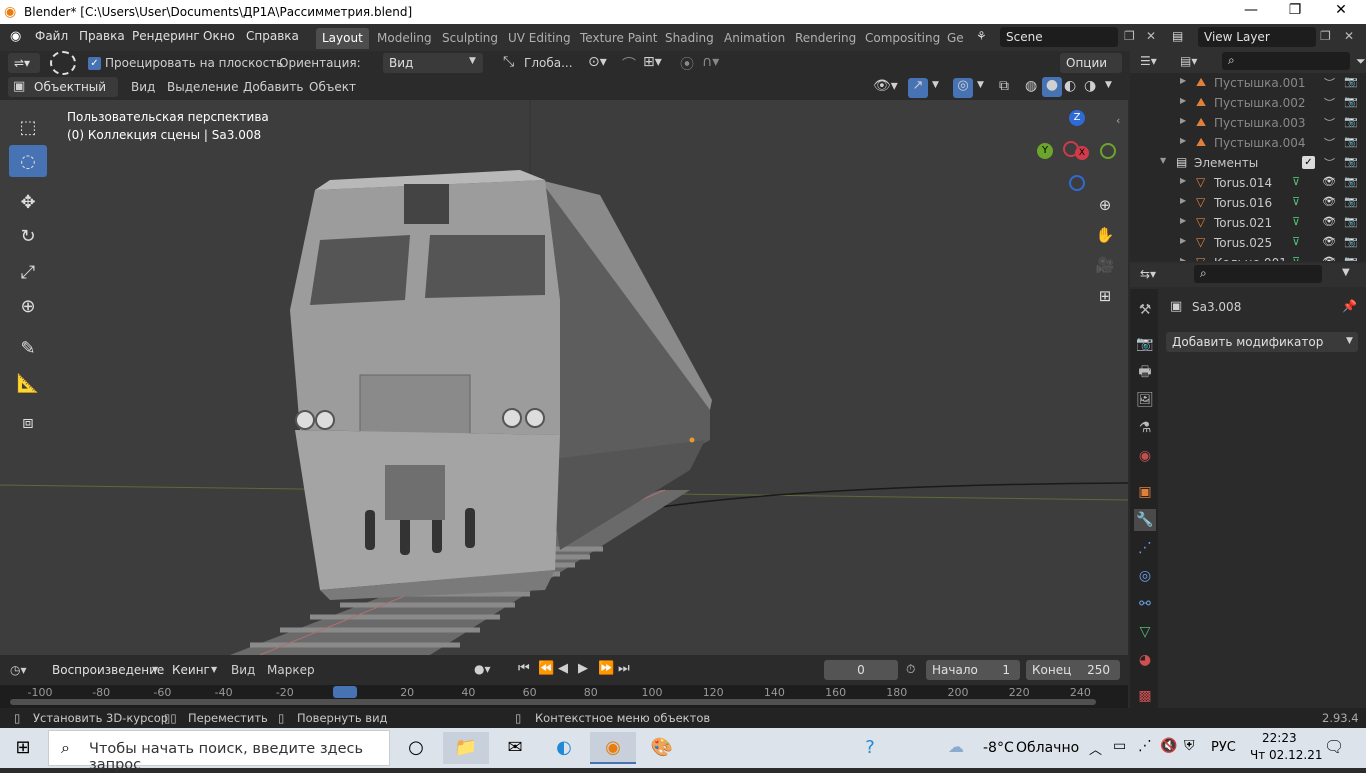 This screenshot has width=1366, height=773. I want to click on gizmo-y-axis: Y, so click(1045, 151).